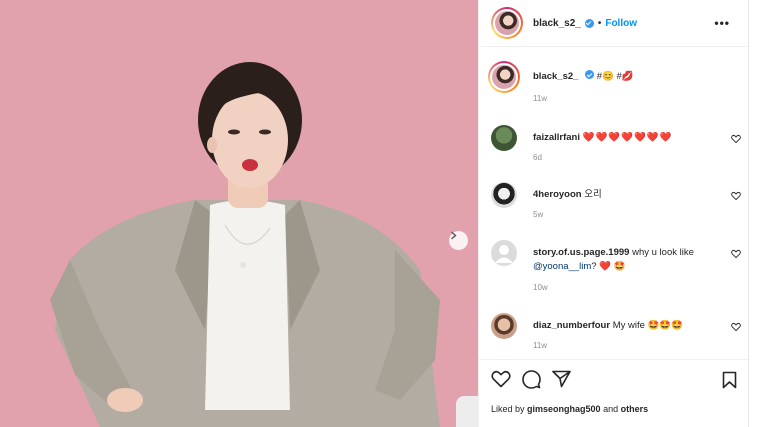  Describe the element at coordinates (537, 157) in the screenshot. I see `comment-time: 6d` at that location.